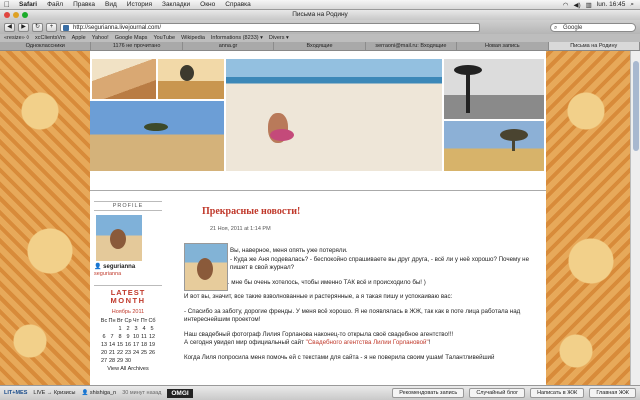 The height and width of the screenshot is (400, 640). I want to click on tab-odnoklassniki: Одноклассники, so click(46, 46).